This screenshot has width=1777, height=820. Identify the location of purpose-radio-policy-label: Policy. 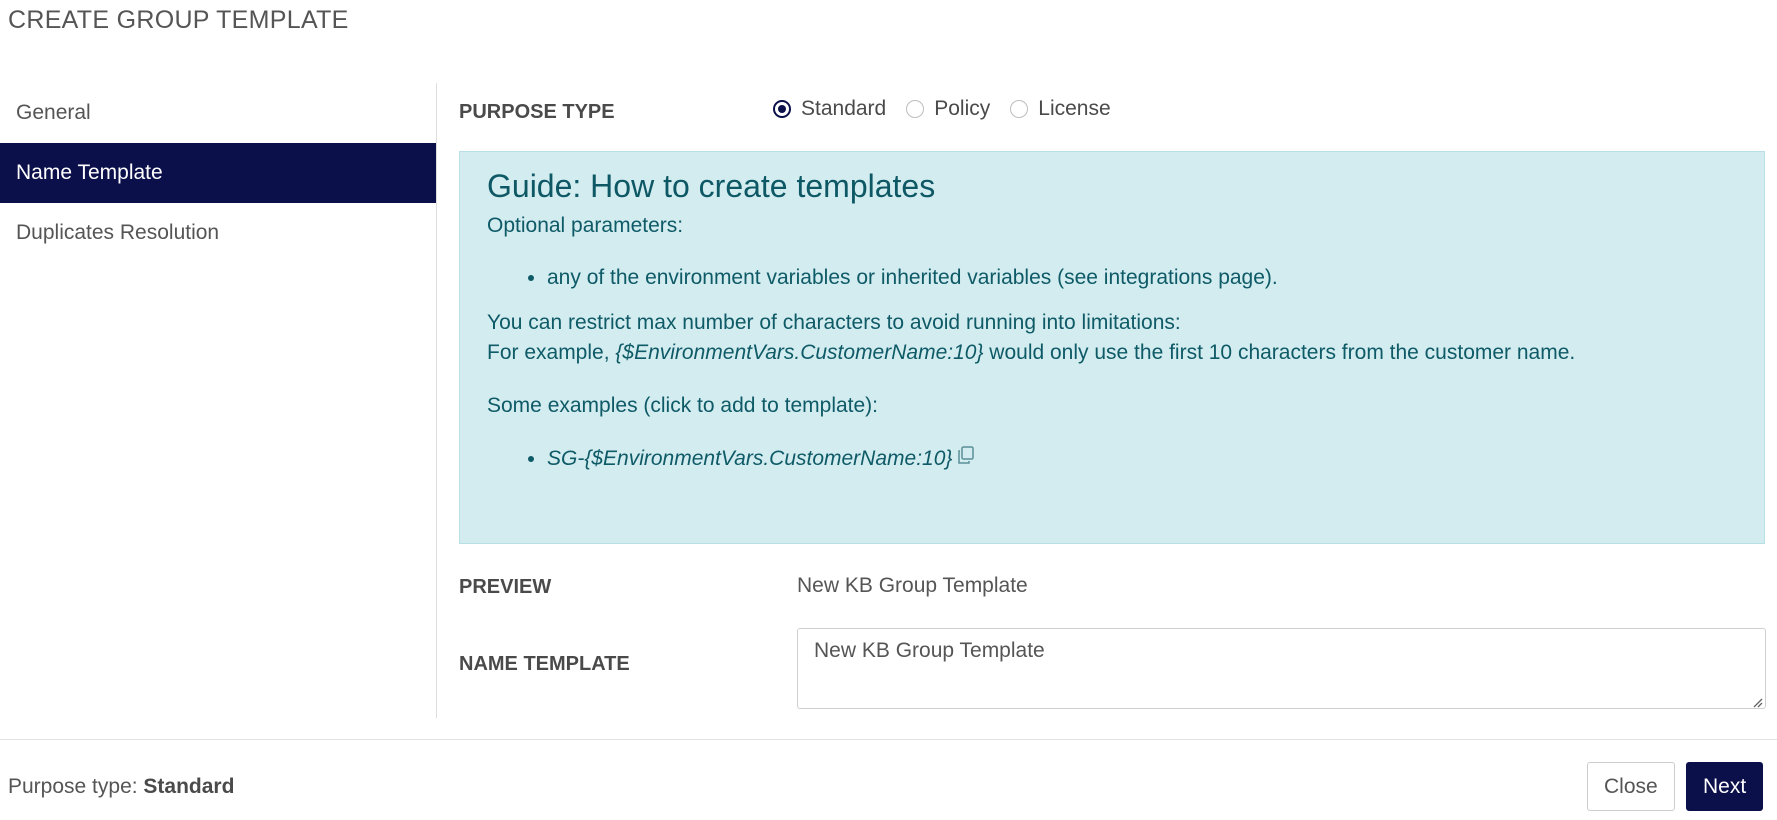
(962, 108).